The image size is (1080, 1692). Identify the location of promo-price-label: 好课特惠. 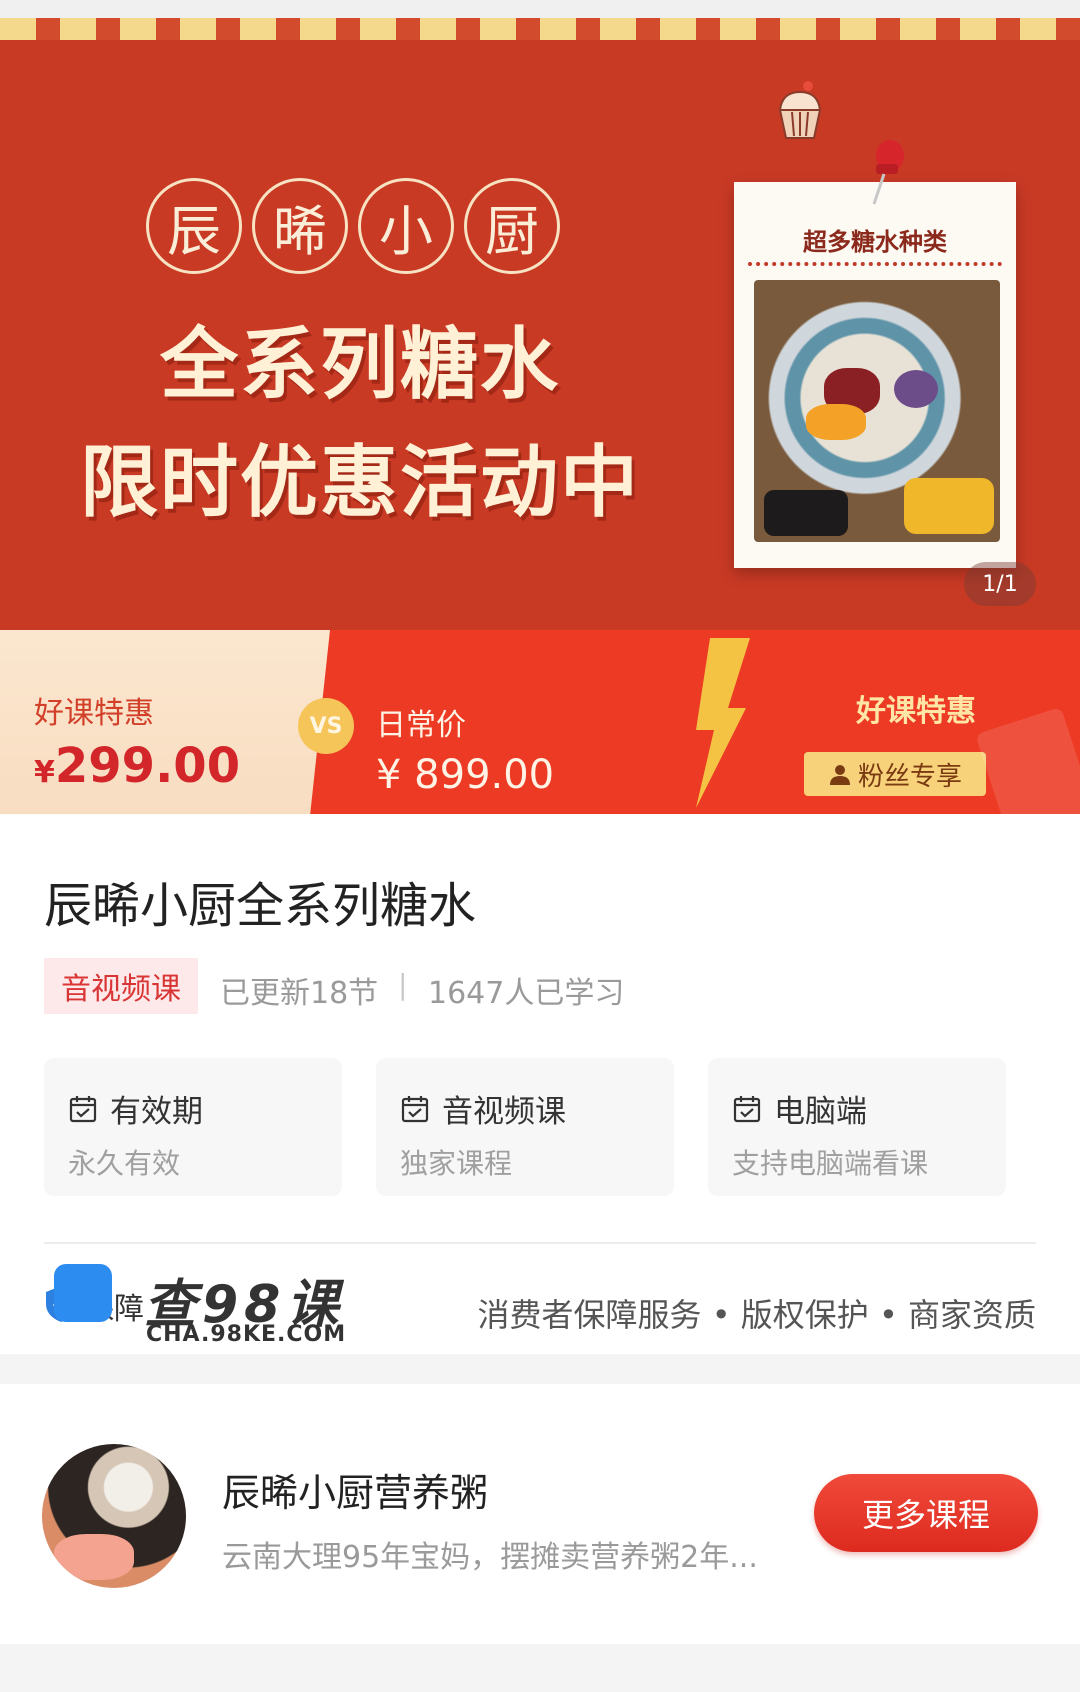
(94, 713).